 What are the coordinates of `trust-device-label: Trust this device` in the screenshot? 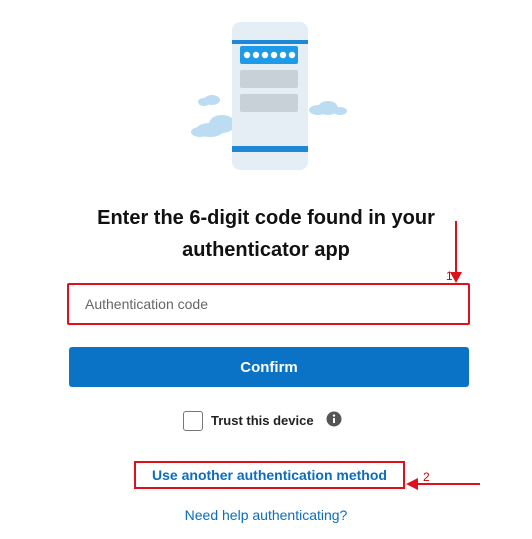 It's located at (262, 420).